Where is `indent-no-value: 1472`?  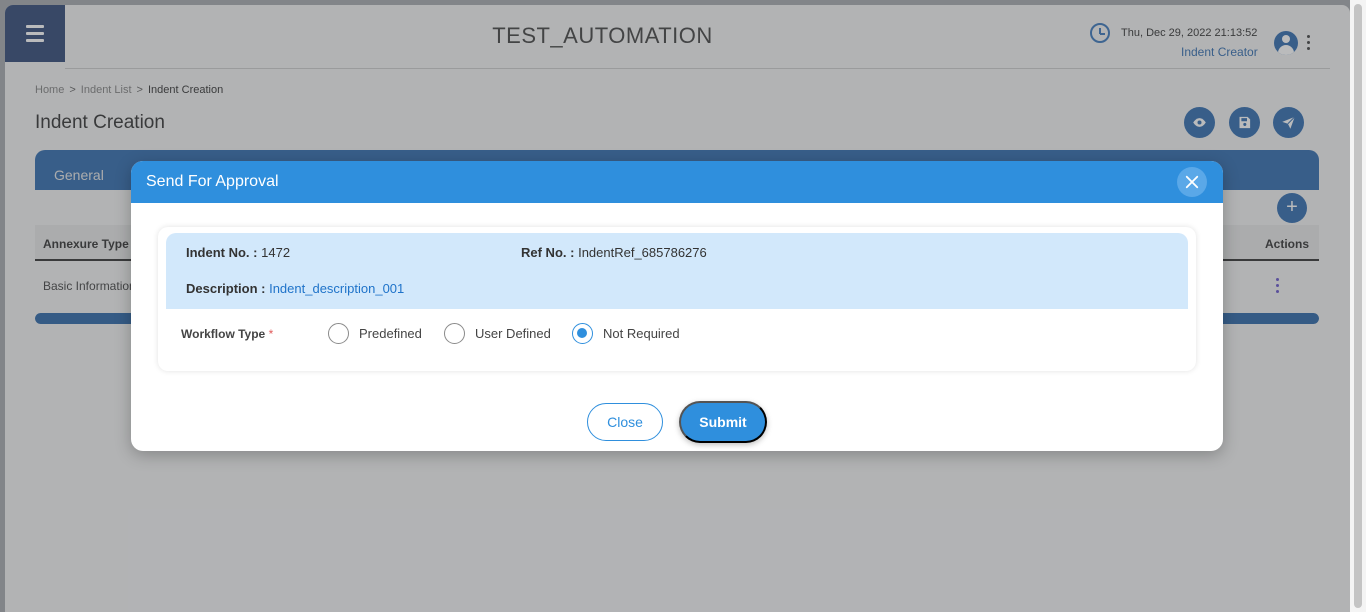 indent-no-value: 1472 is located at coordinates (276, 252).